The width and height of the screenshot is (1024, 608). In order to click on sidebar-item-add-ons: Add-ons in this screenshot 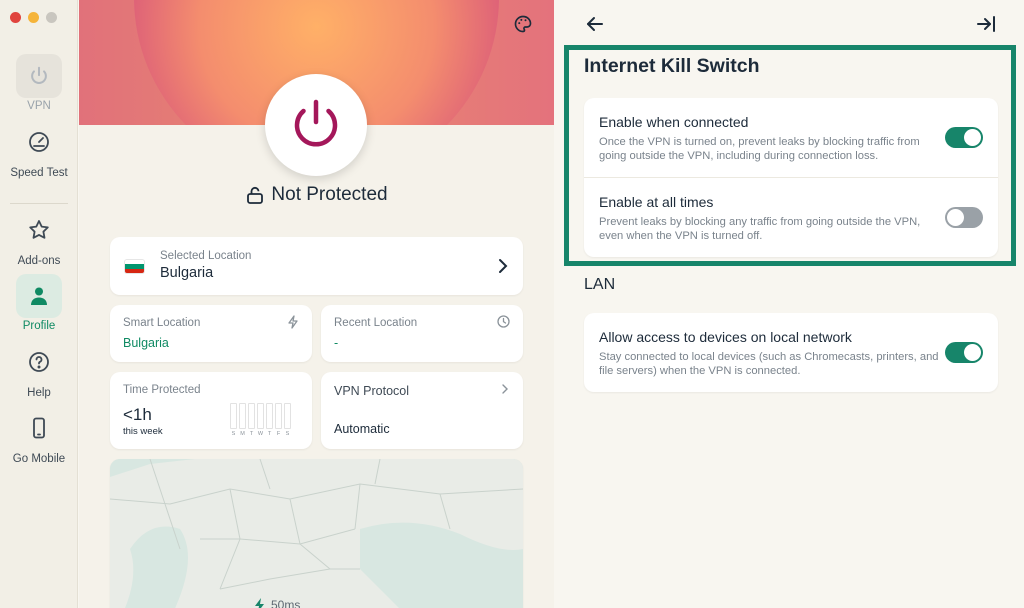, I will do `click(39, 237)`.